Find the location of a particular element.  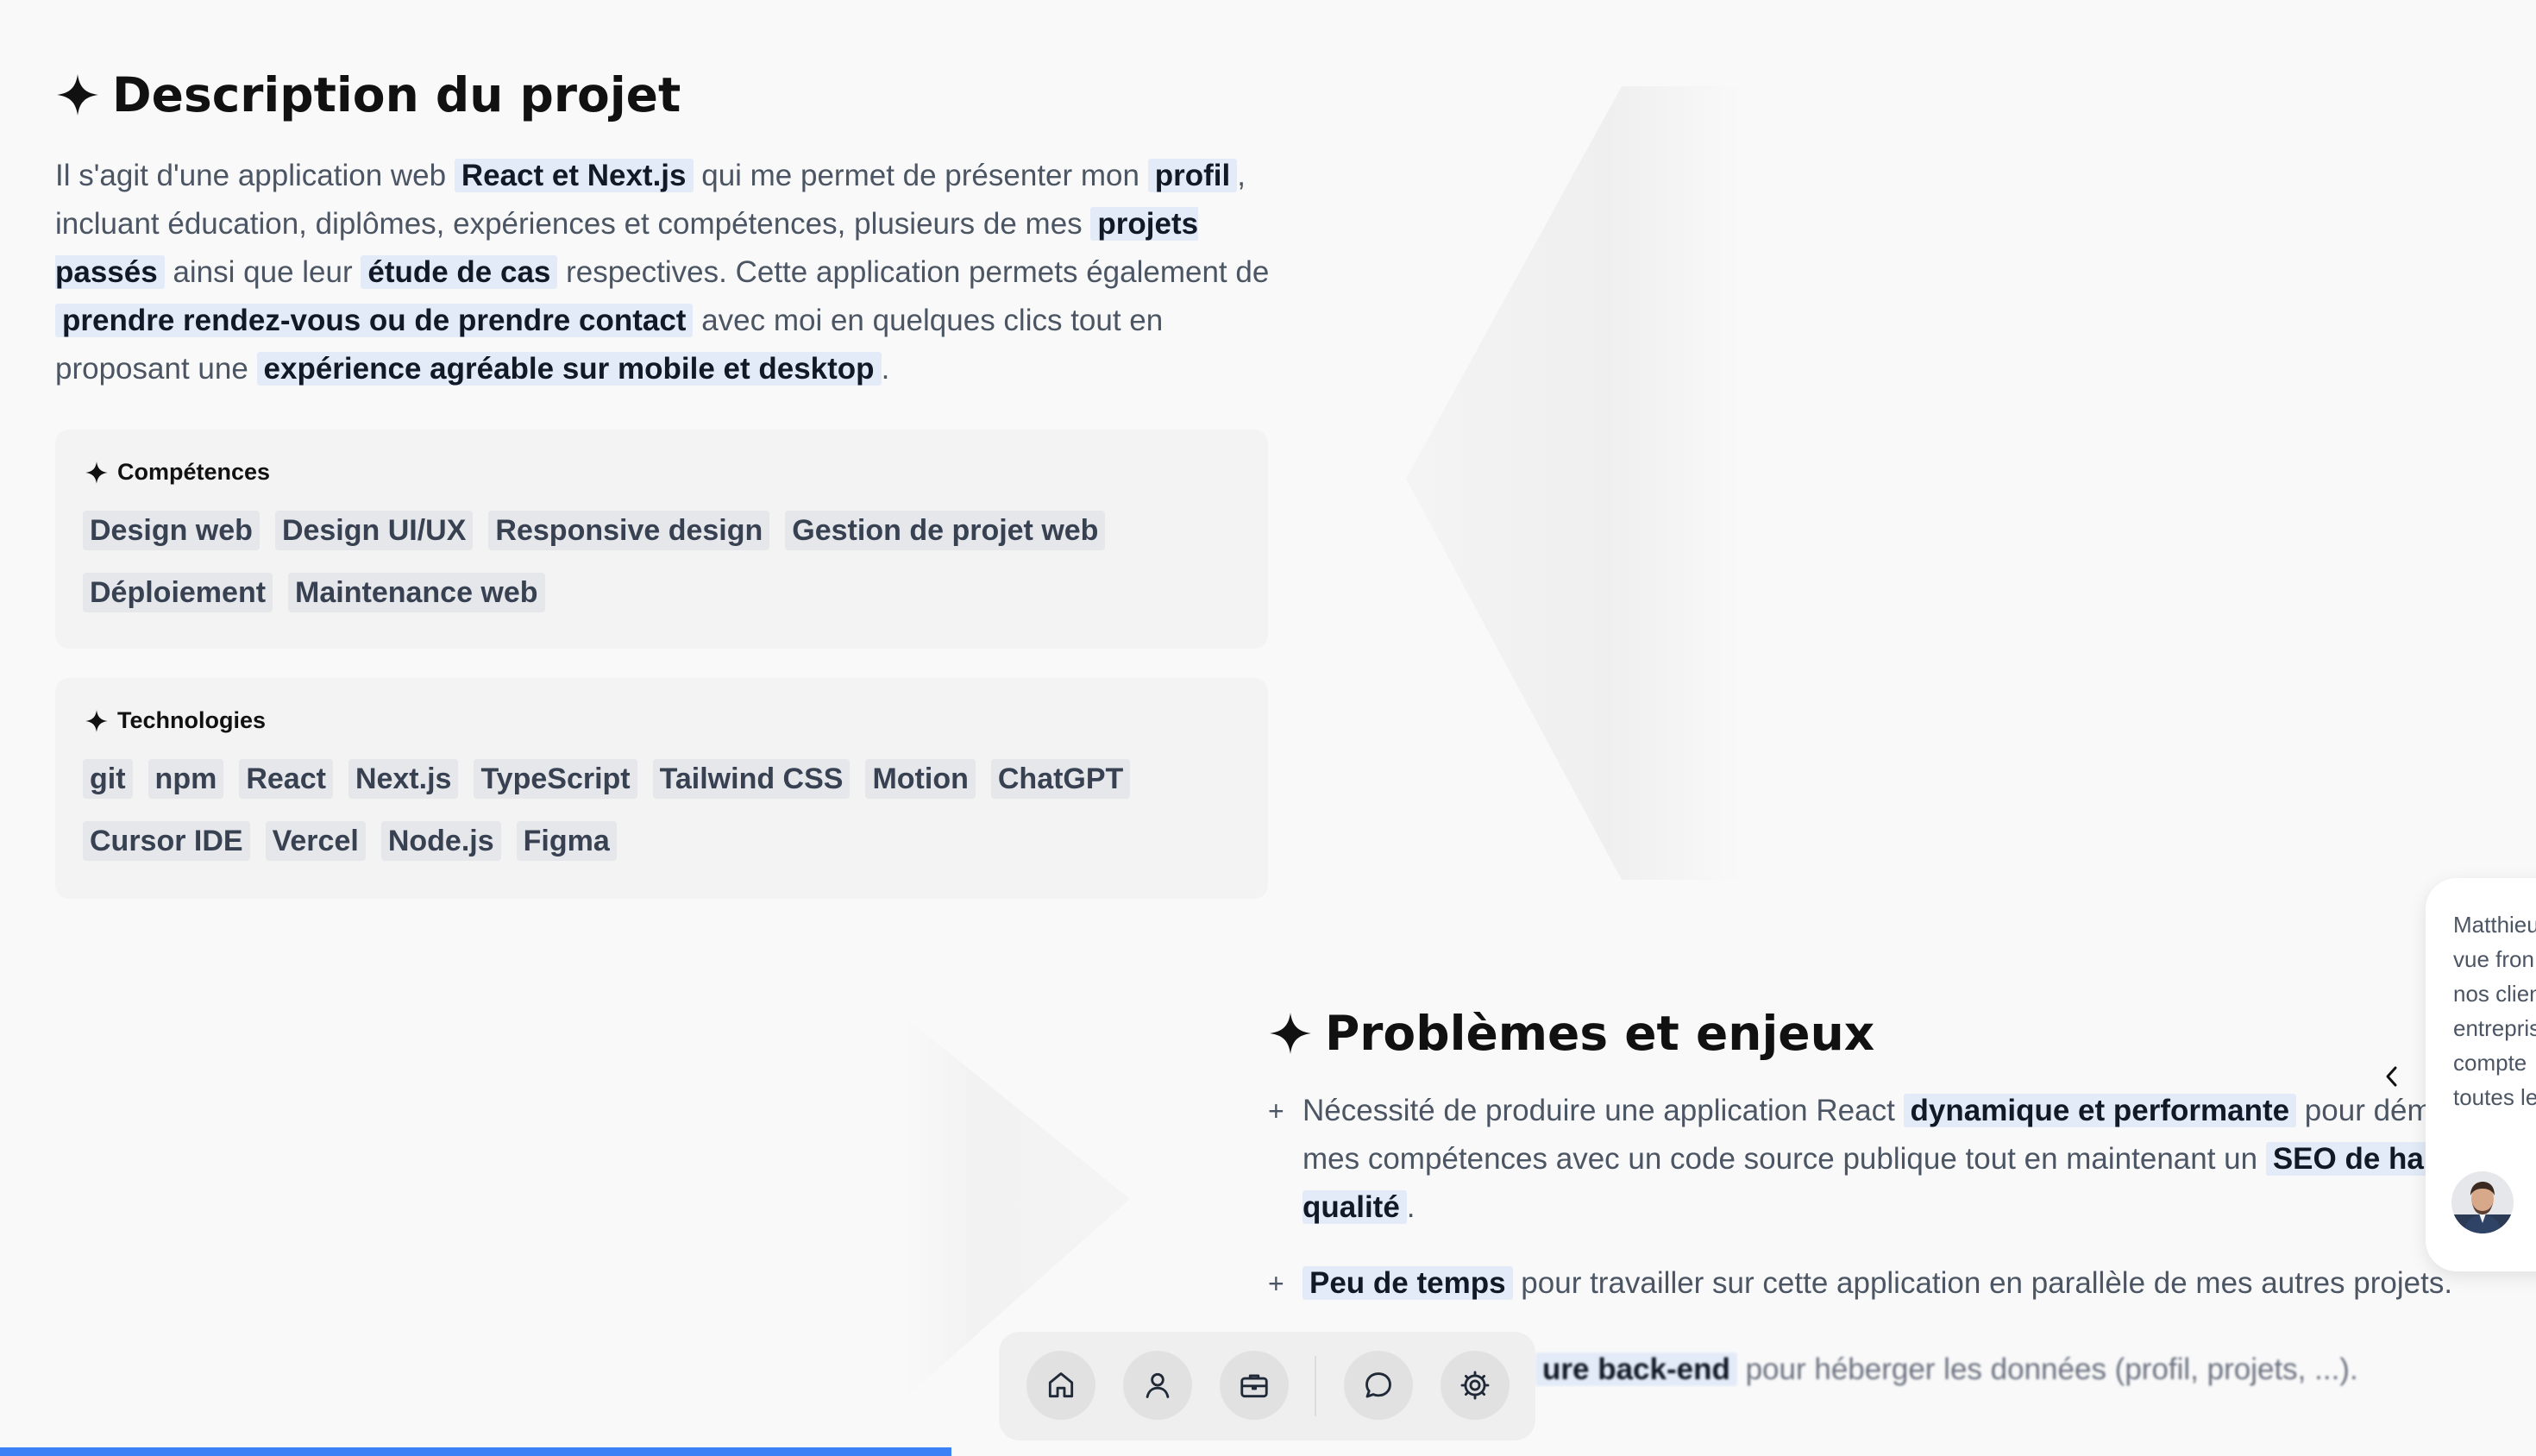

skill-chip: Design UI/UX is located at coordinates (374, 530).